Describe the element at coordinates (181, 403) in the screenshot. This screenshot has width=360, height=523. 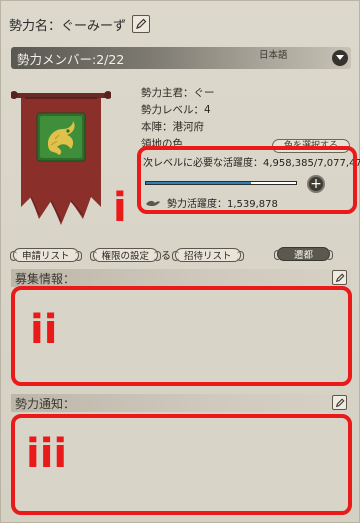
I see `notice-header: 勢力通知：` at that location.